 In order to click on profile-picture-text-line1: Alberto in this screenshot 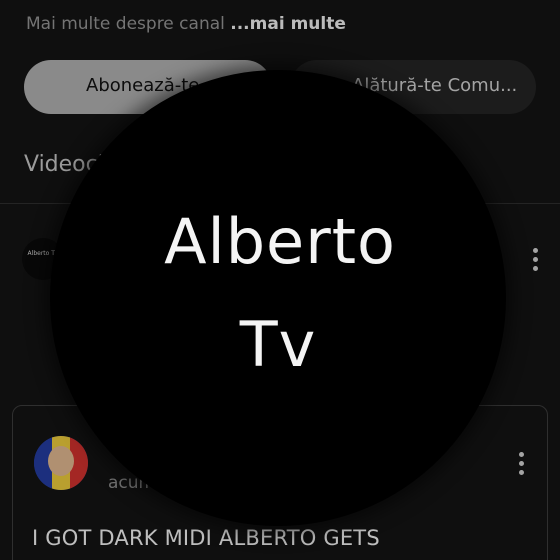, I will do `click(280, 241)`.